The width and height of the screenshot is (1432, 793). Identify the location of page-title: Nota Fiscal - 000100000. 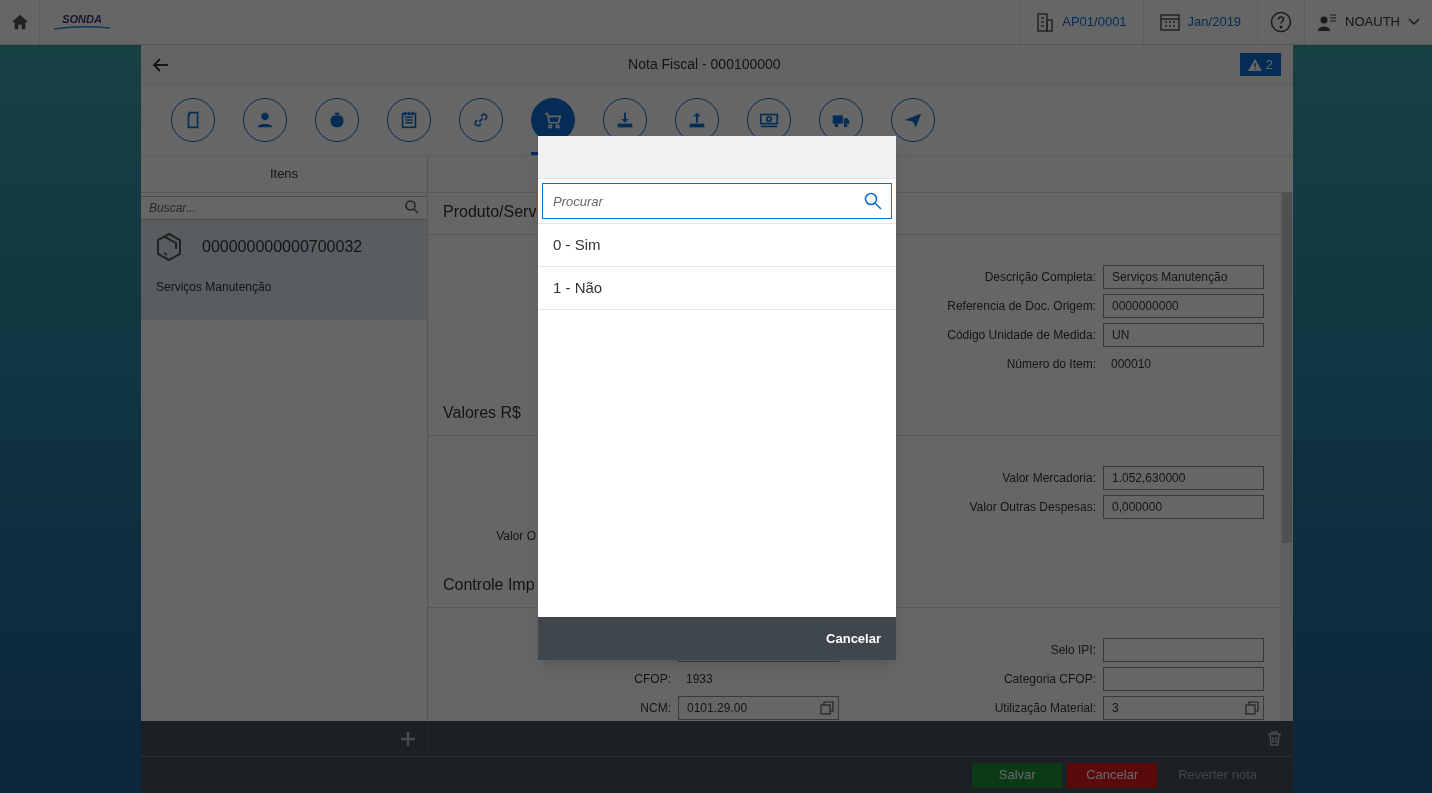
(704, 64).